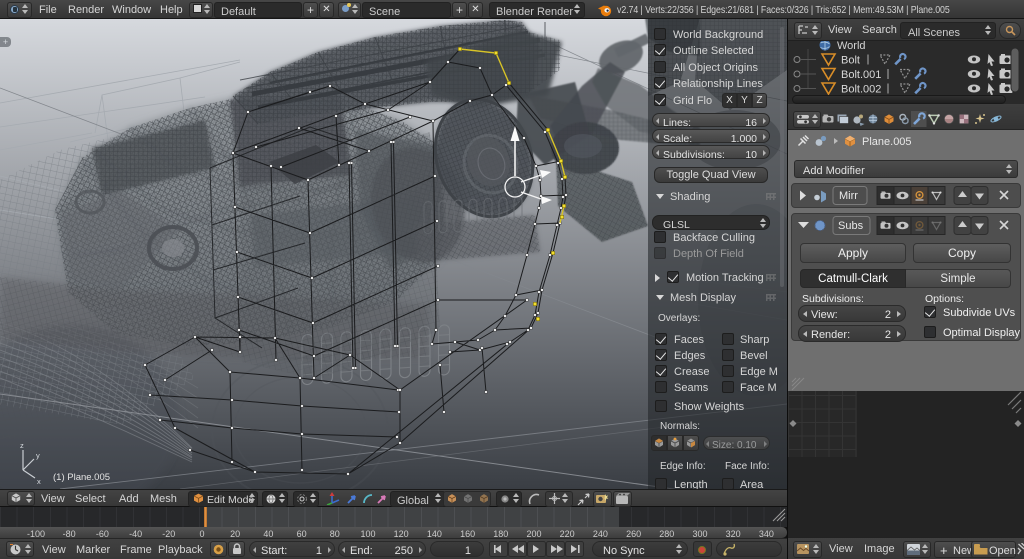  What do you see at coordinates (850, 61) in the screenshot?
I see `svg-text: Bolt` at bounding box center [850, 61].